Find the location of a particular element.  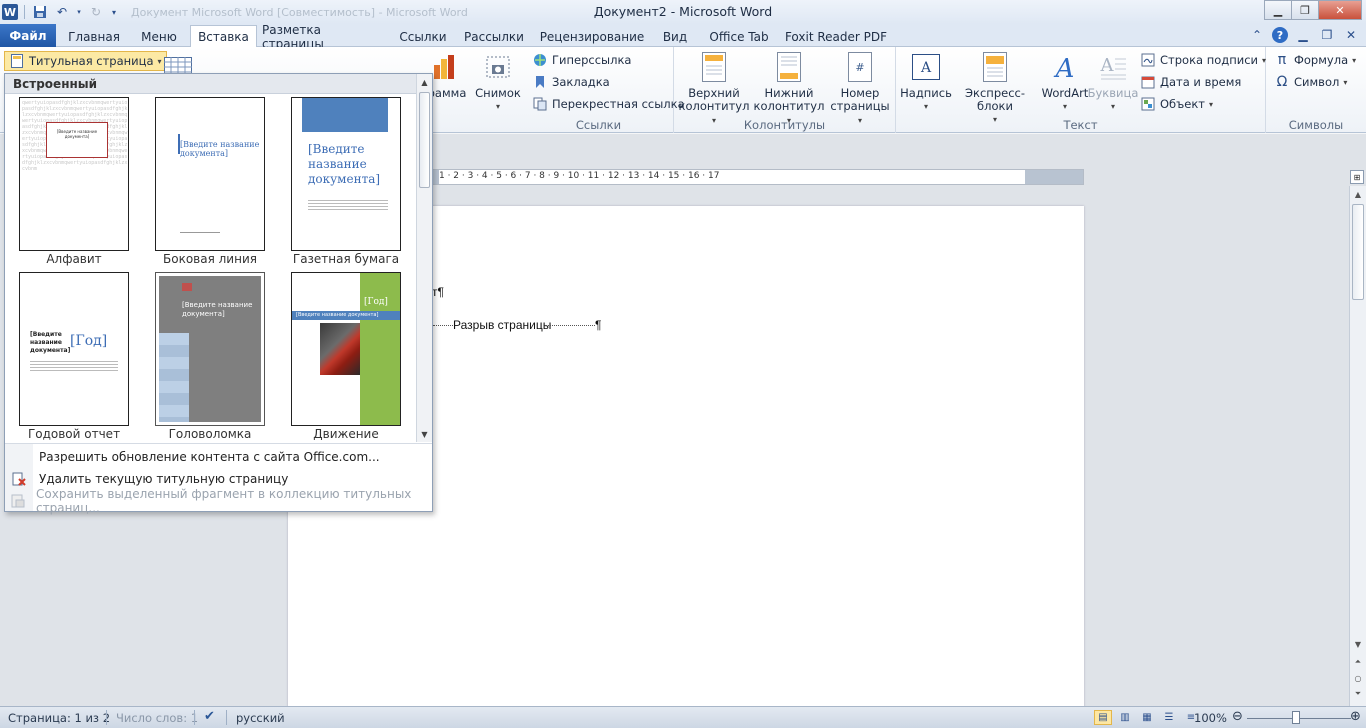

maximize-button: ❐ is located at coordinates (1305, 10).